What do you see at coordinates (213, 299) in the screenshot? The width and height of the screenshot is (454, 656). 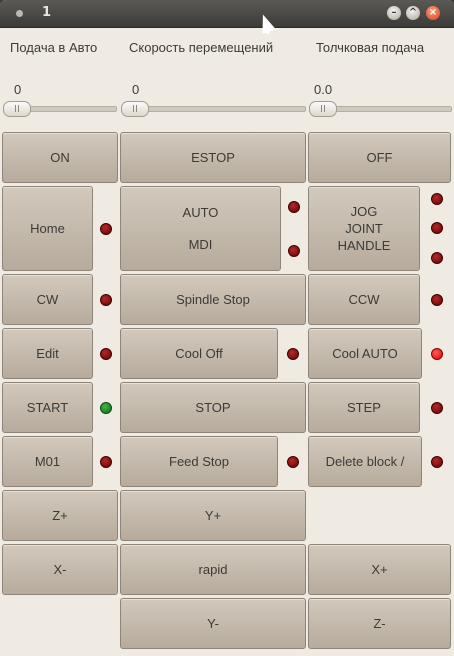 I see `spindle-stop-button: Spindle Stop` at bounding box center [213, 299].